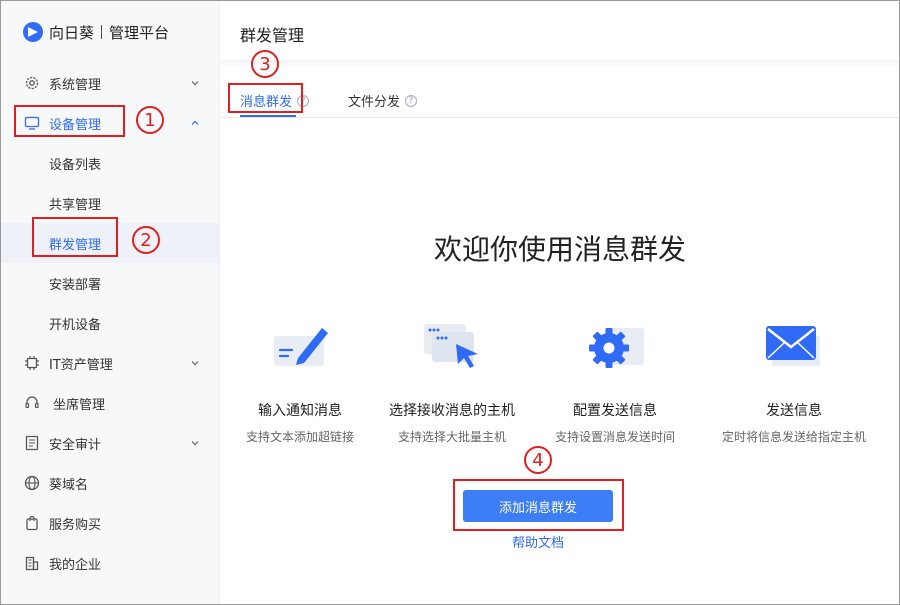 This screenshot has height=605, width=900. I want to click on gear-icon, so click(32, 83).